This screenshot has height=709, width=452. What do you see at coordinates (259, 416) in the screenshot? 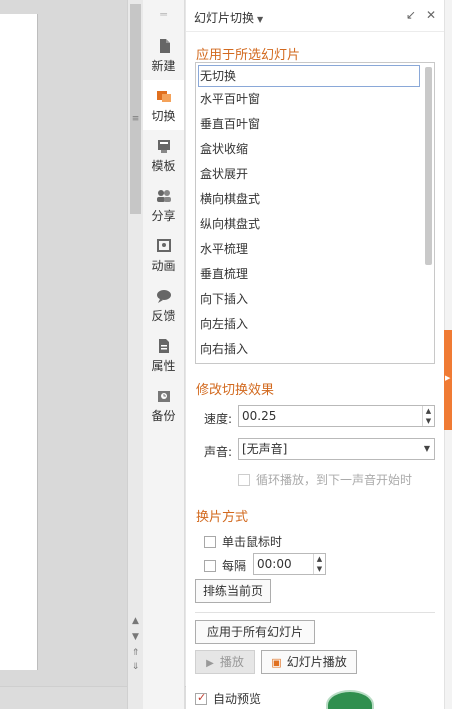
I see `speed-value: 00.25` at bounding box center [259, 416].